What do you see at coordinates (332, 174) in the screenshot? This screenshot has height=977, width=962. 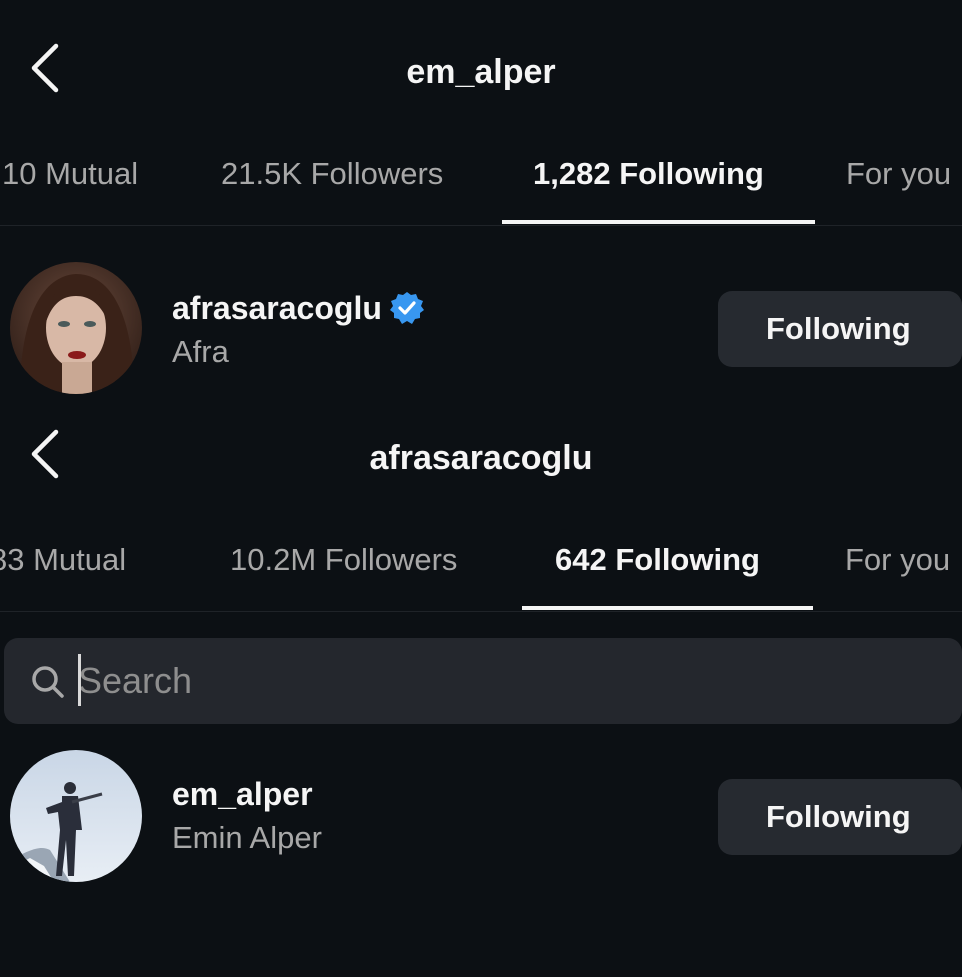 I see `tab-followers: 21.5K Followers` at bounding box center [332, 174].